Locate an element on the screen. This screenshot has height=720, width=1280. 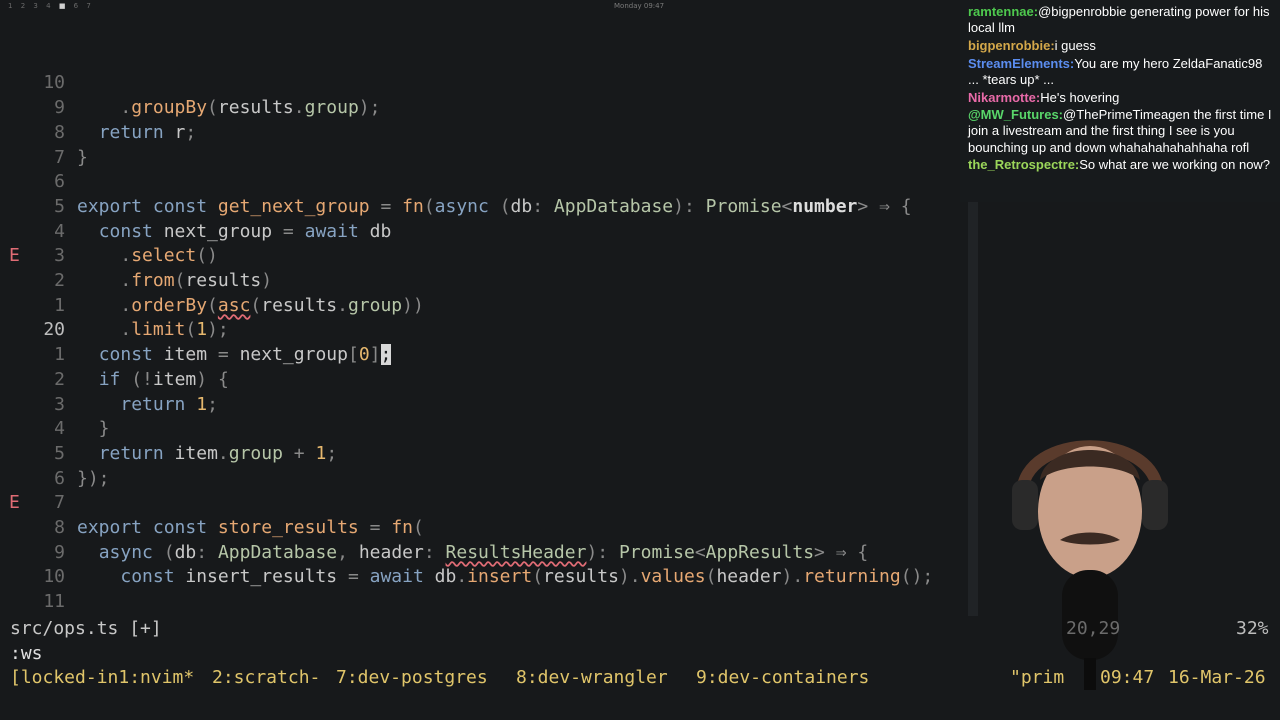
code-line: 4 .select() is located at coordinates (484, 218).